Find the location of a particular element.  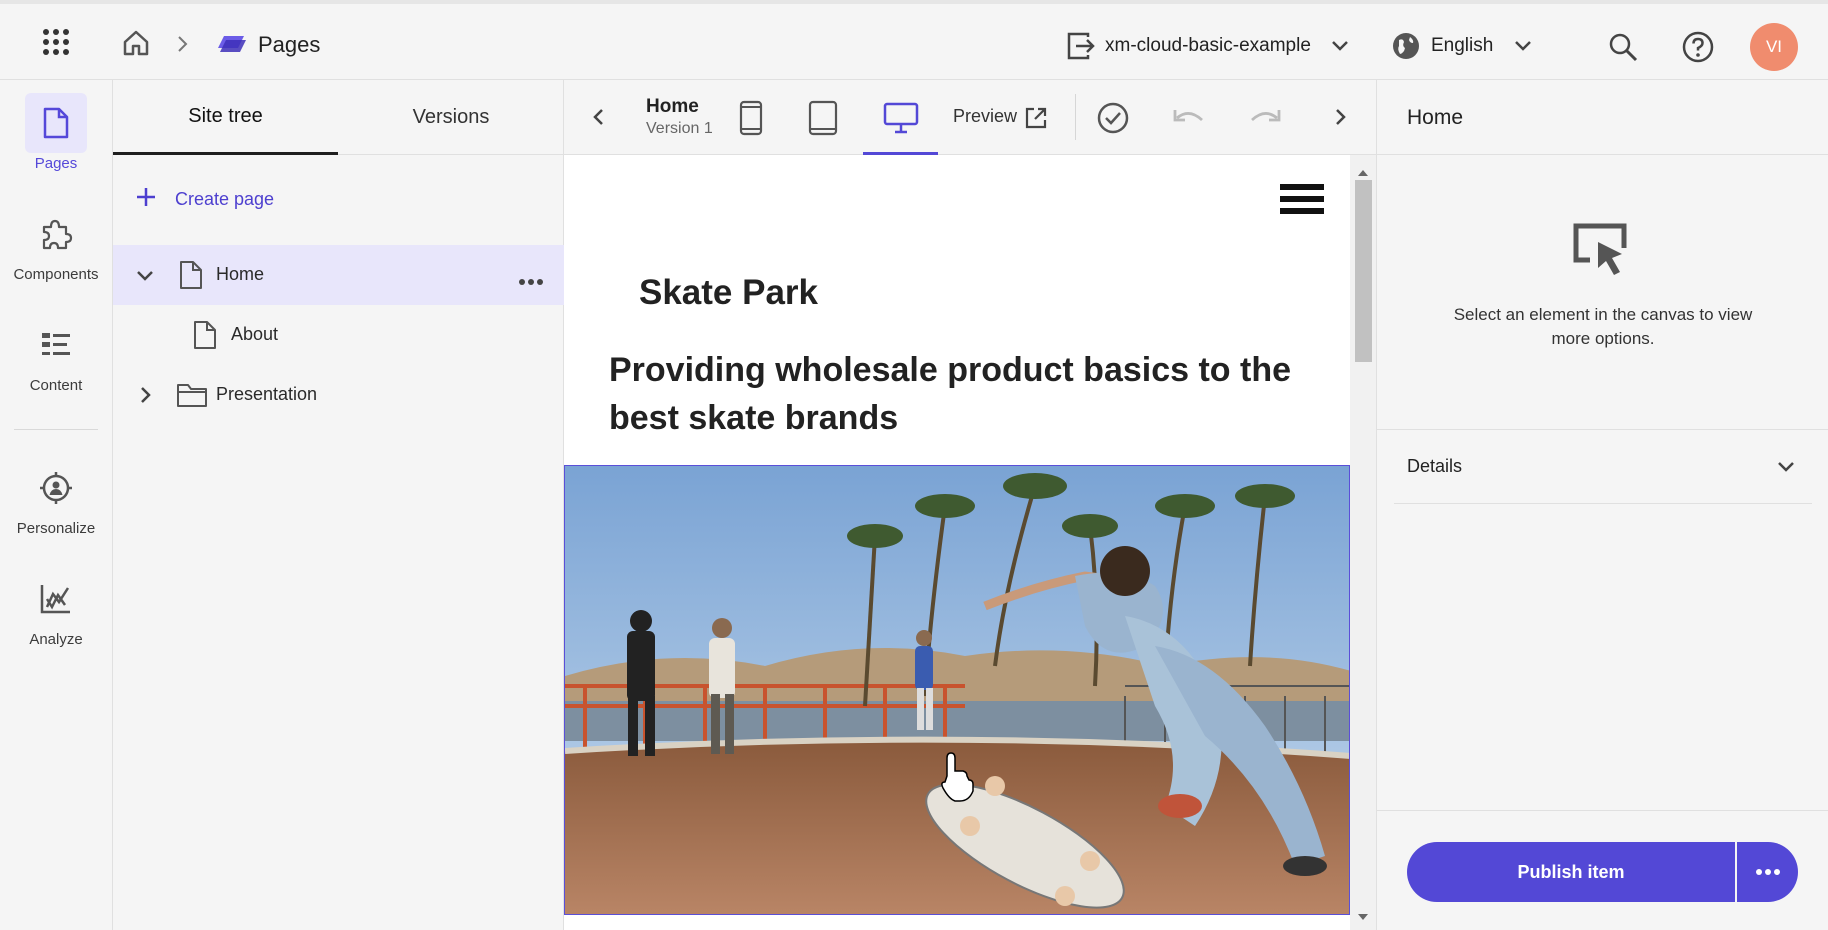

tree-item-presentation: Presentation is located at coordinates (338, 395).